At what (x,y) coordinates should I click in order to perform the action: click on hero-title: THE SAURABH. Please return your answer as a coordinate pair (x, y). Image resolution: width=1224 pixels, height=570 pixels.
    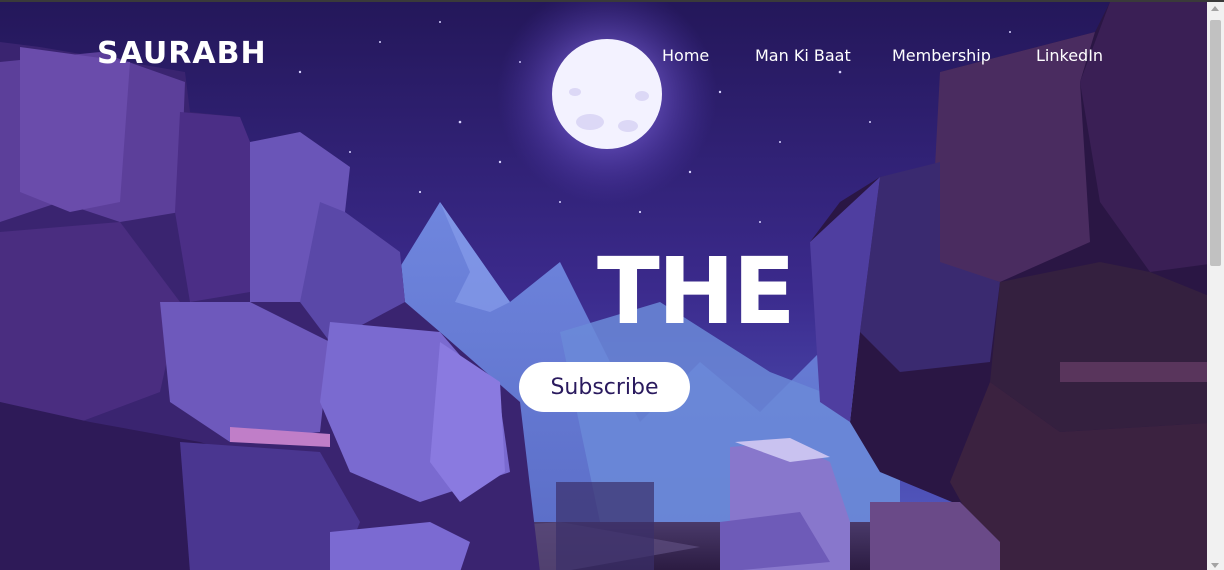
    Looking at the image, I should click on (713, 291).